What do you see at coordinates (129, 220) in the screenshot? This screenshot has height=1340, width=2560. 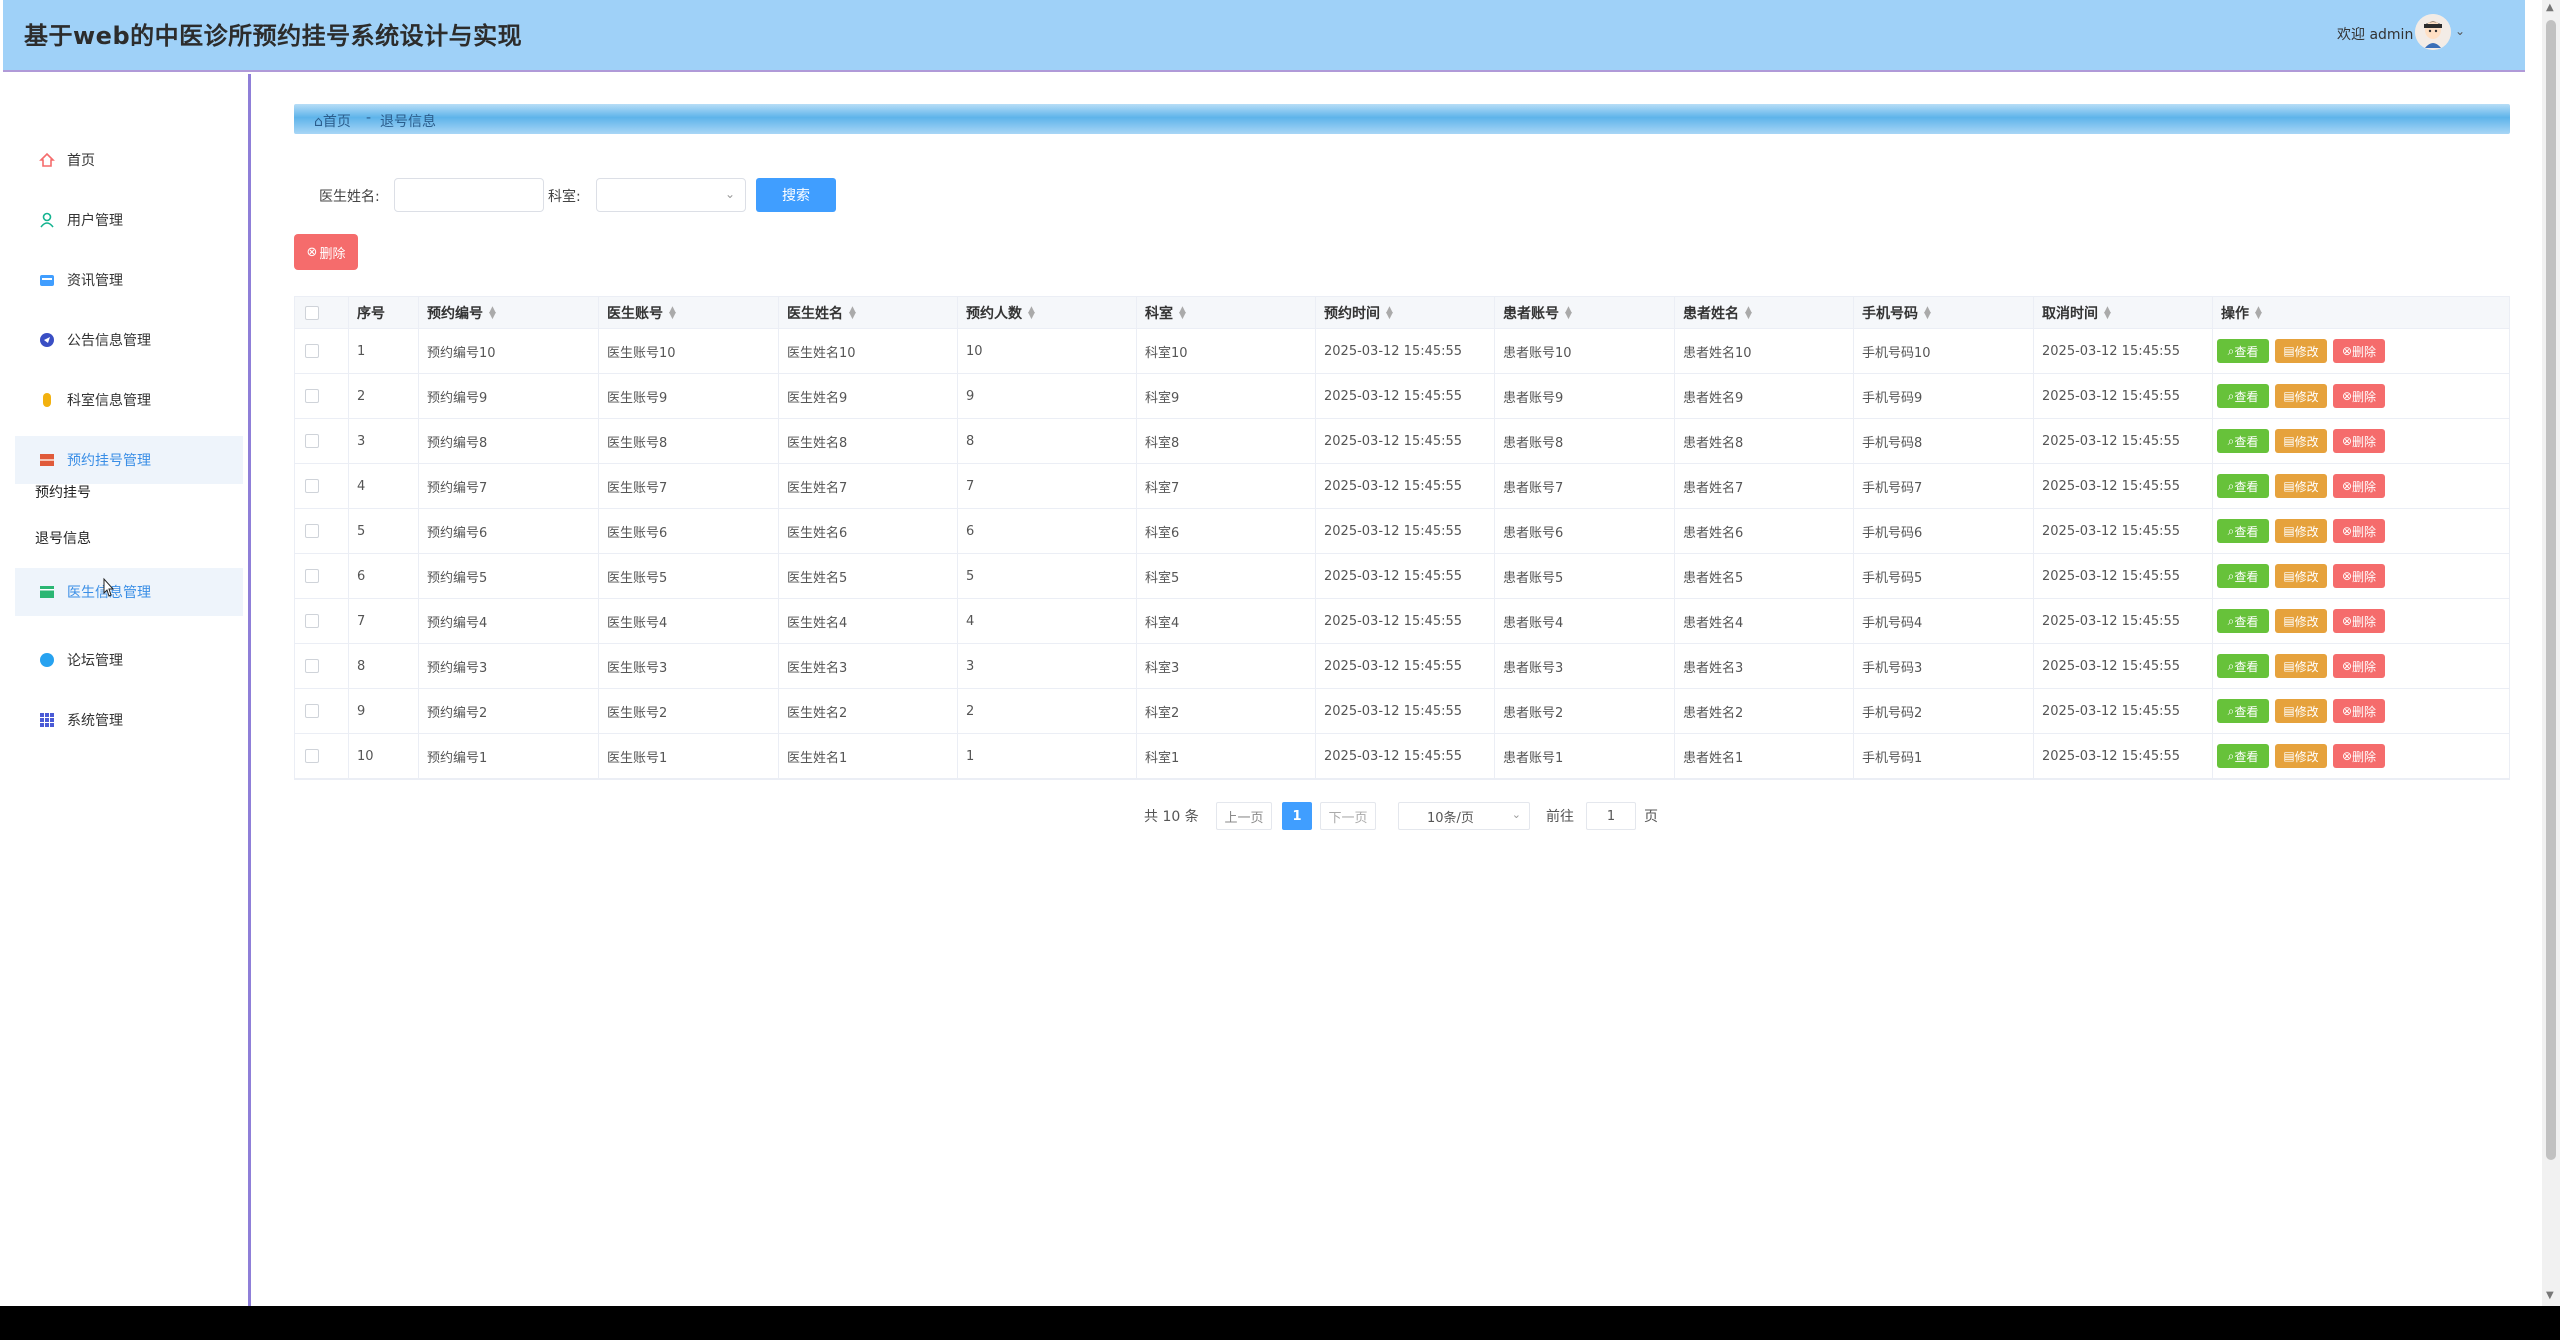 I see `sidebar-item-users: 用户管理` at bounding box center [129, 220].